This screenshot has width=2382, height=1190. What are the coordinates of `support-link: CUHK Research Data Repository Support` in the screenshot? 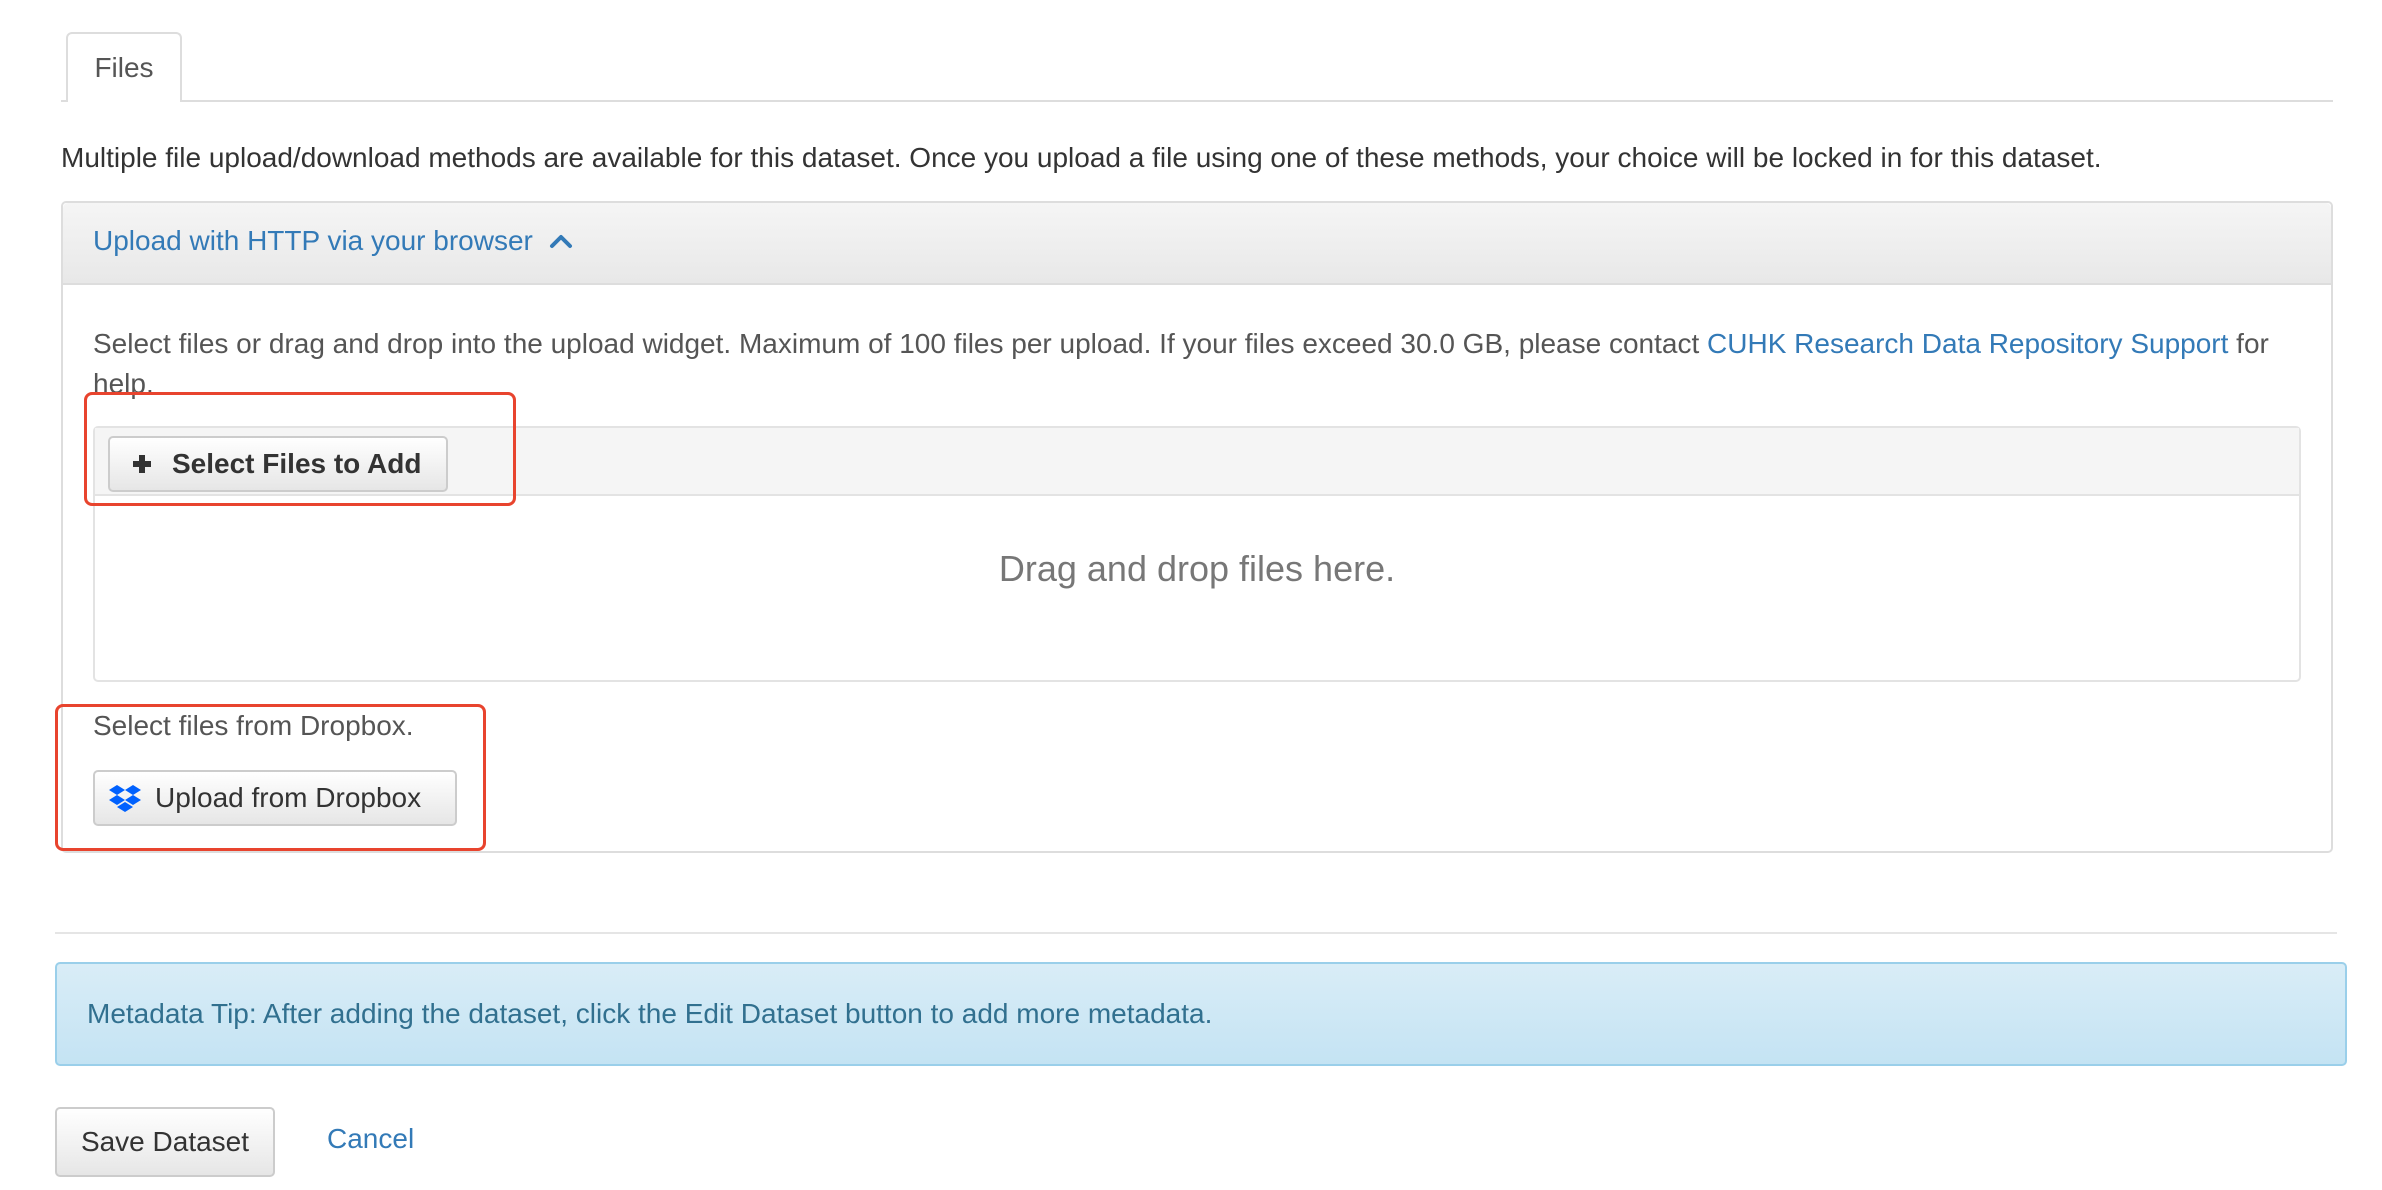 It's located at (1967, 343).